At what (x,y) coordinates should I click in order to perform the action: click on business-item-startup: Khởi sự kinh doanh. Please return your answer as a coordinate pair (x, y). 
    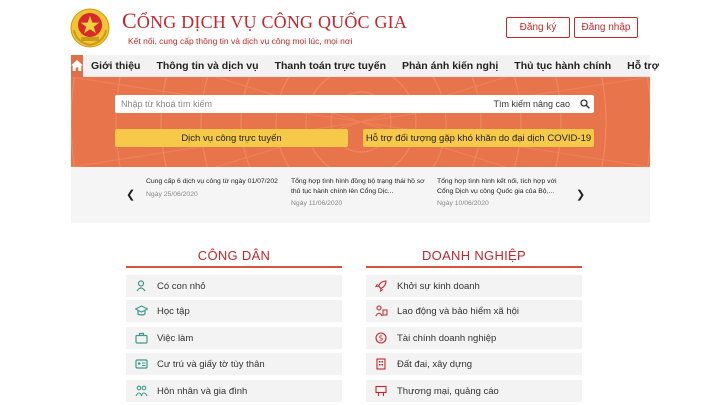
    Looking at the image, I should click on (474, 286).